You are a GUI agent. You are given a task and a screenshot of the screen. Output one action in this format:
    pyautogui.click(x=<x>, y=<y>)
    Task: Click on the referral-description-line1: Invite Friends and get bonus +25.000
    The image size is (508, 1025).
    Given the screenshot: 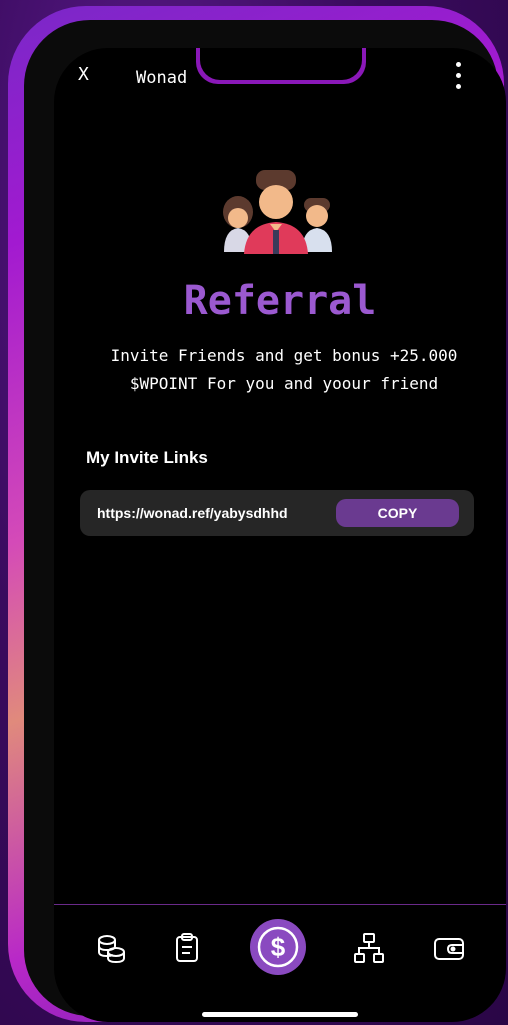 What is the action you would take?
    pyautogui.click(x=284, y=355)
    